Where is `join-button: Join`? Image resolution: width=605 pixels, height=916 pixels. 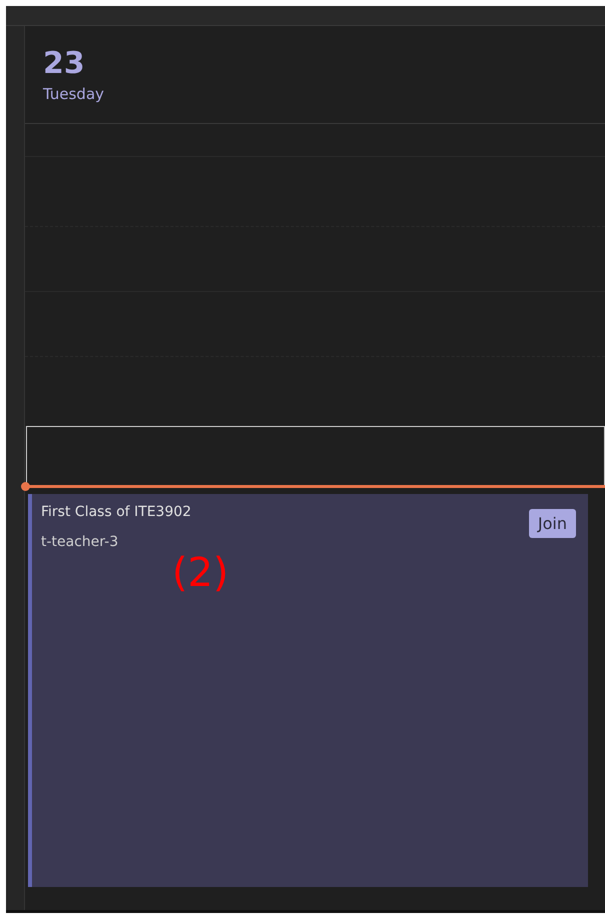
join-button: Join is located at coordinates (552, 523).